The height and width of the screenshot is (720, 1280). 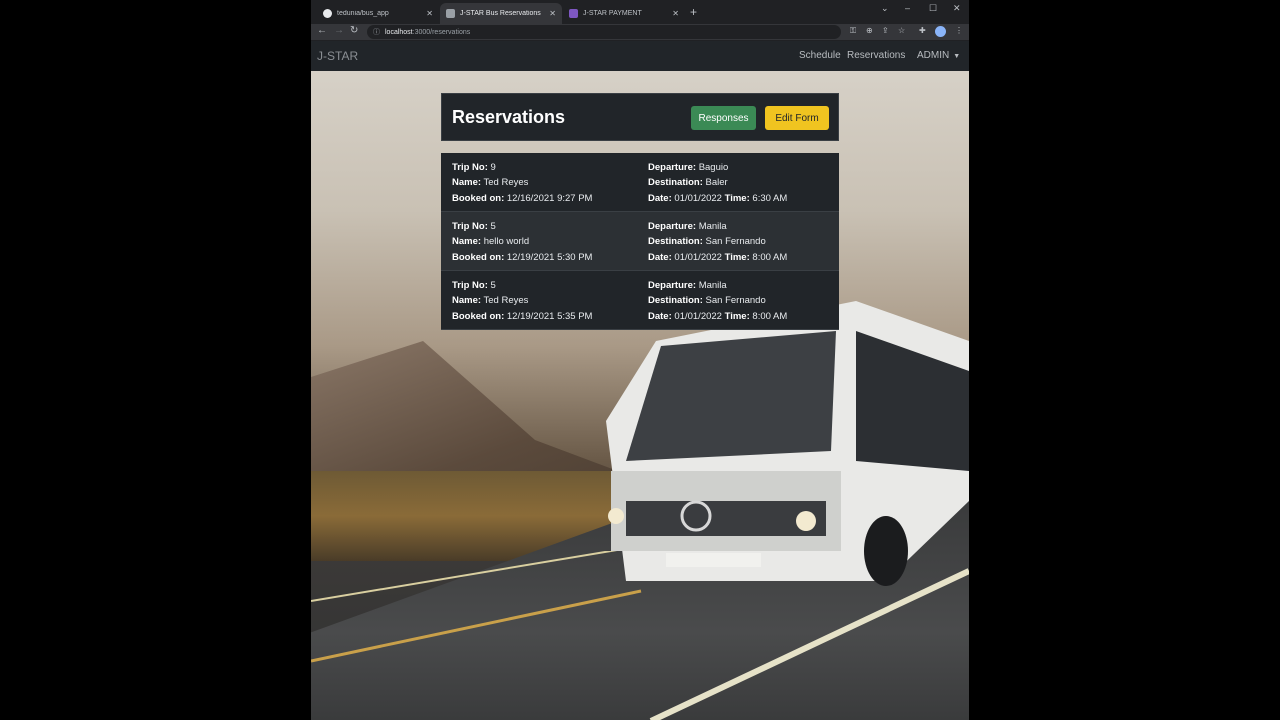 I want to click on booked-on-value: 12/19/2021 5:35 PM, so click(x=549, y=316).